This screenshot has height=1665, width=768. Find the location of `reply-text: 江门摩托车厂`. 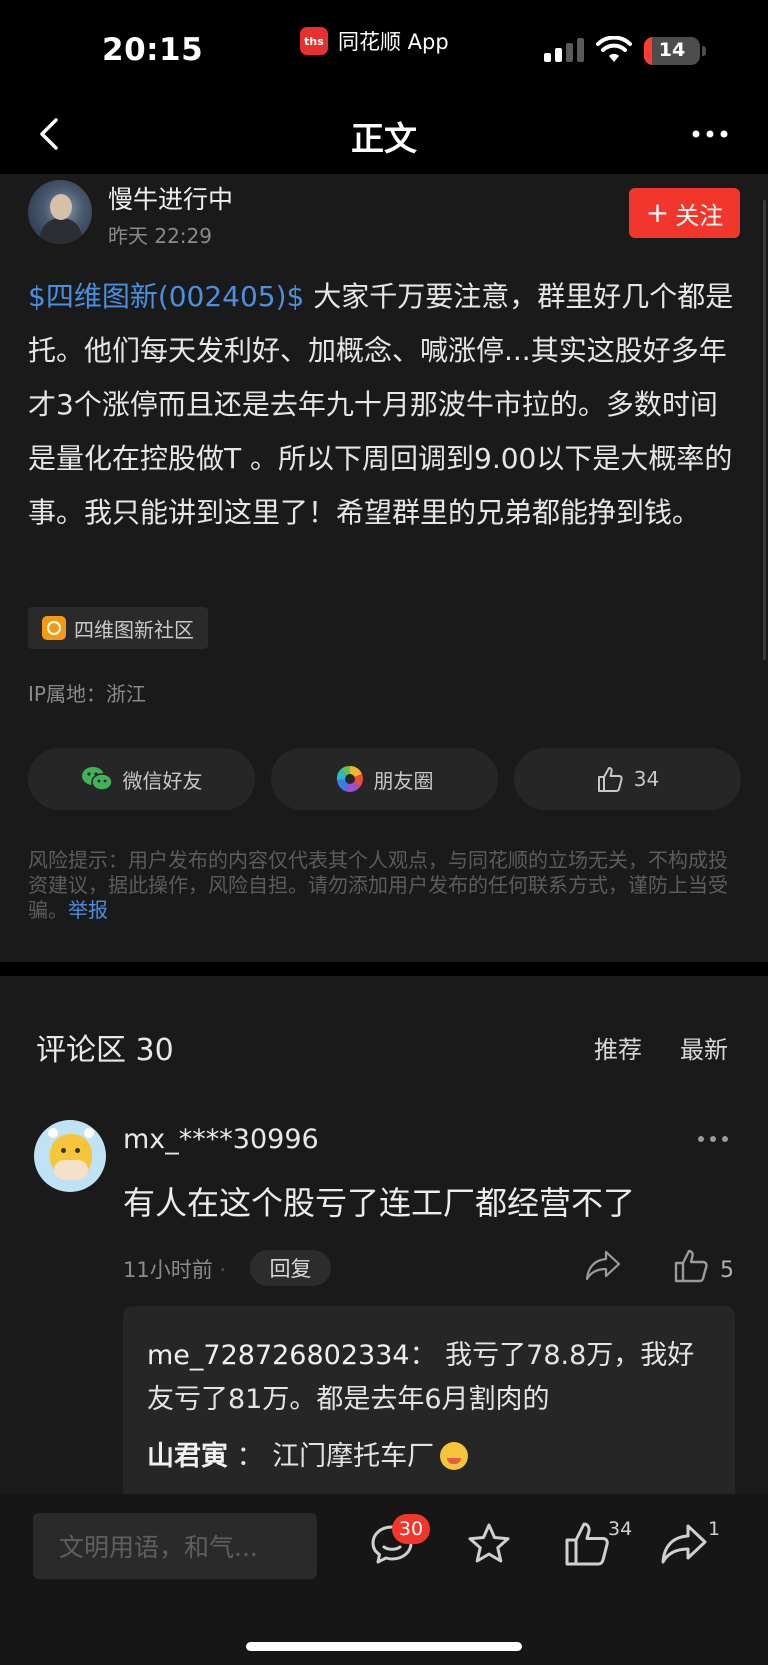

reply-text: 江门摩托车厂 is located at coordinates (353, 1456).